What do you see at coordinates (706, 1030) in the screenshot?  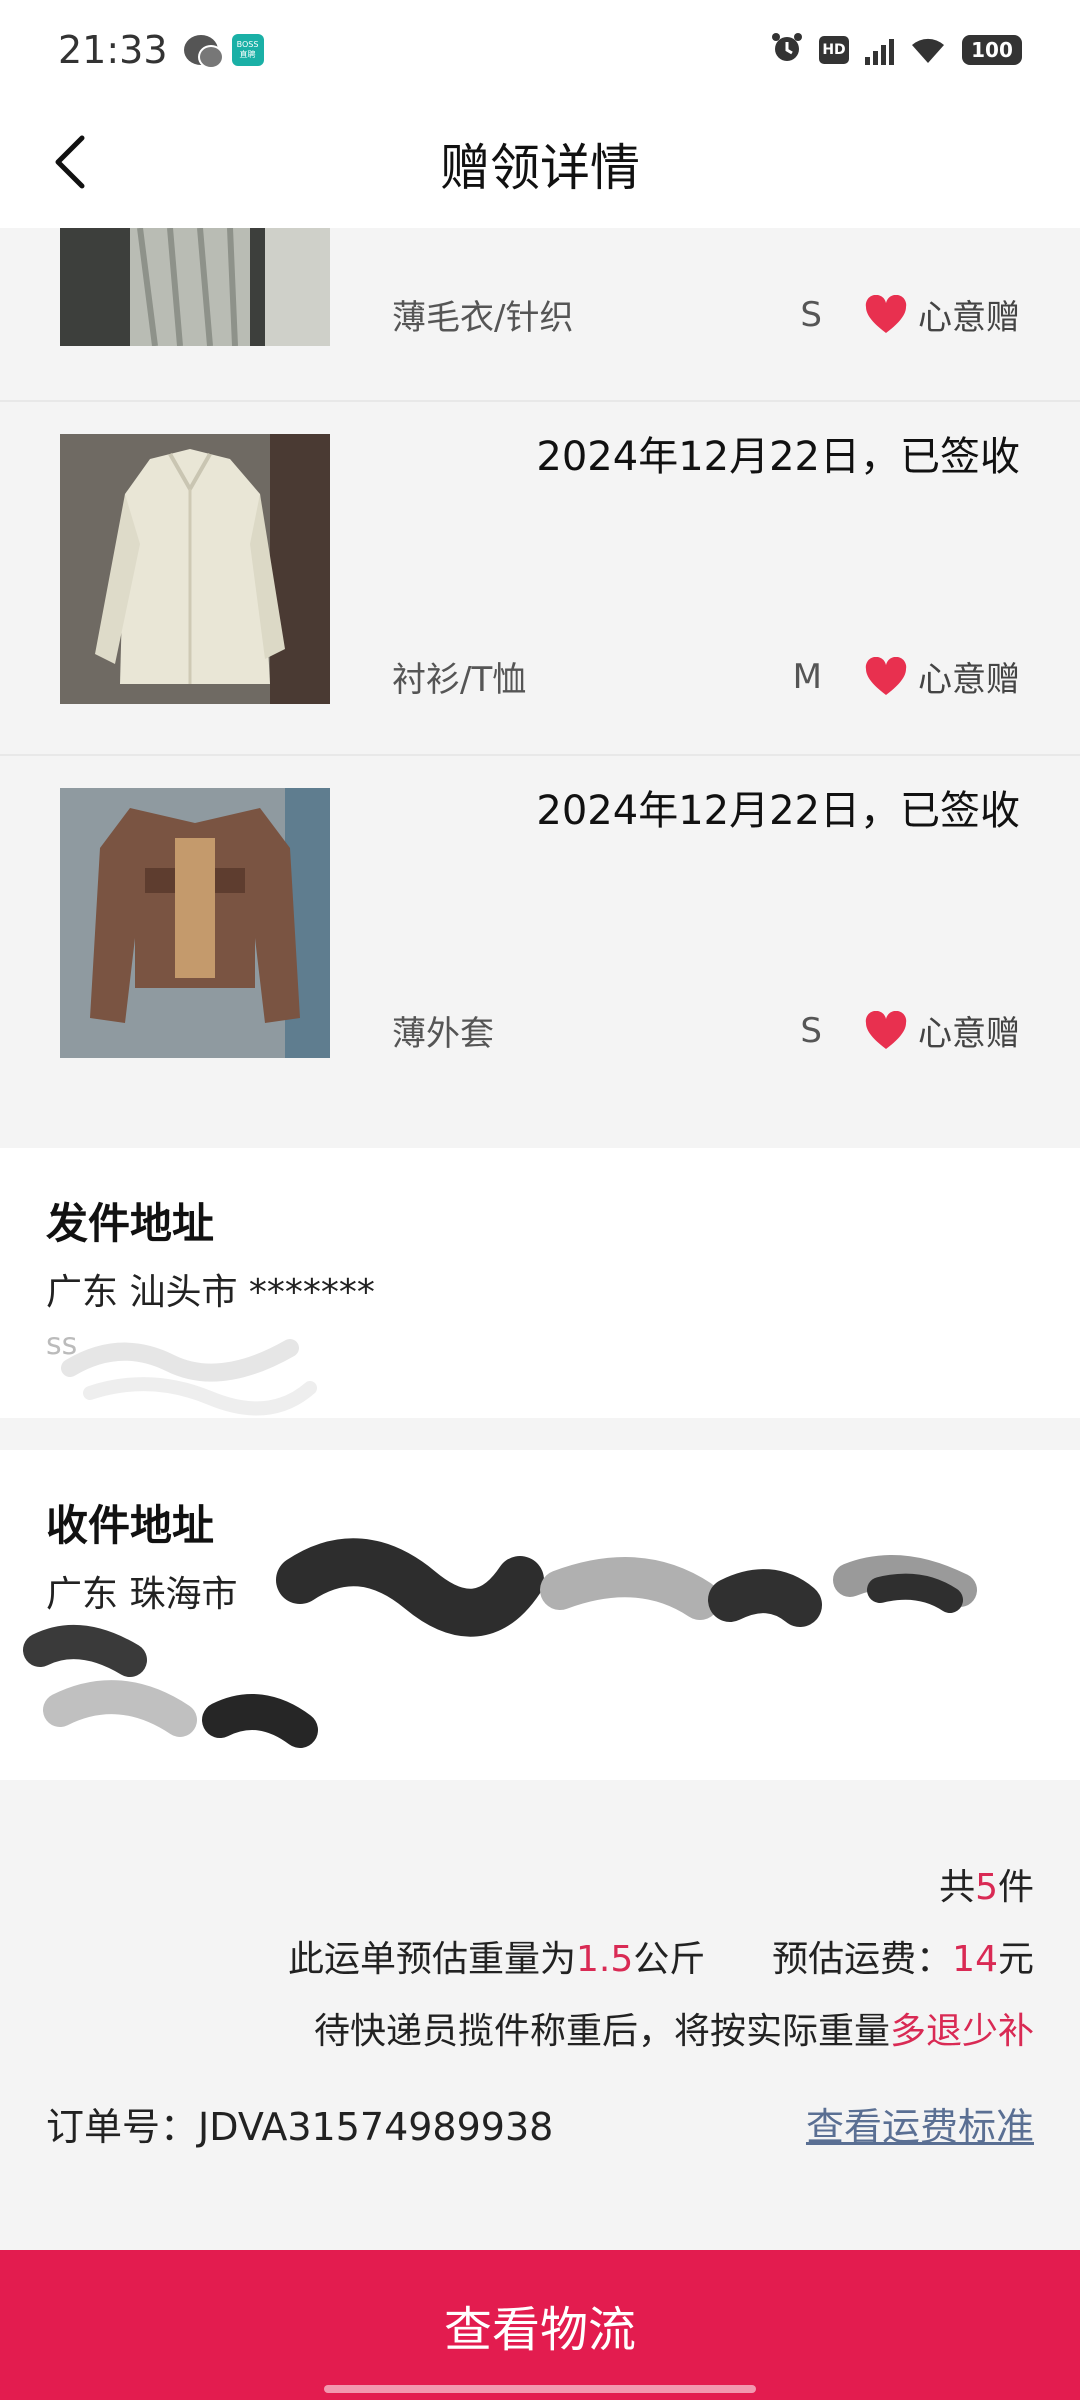 I see `item-meta: 薄外套 S 心意赠` at bounding box center [706, 1030].